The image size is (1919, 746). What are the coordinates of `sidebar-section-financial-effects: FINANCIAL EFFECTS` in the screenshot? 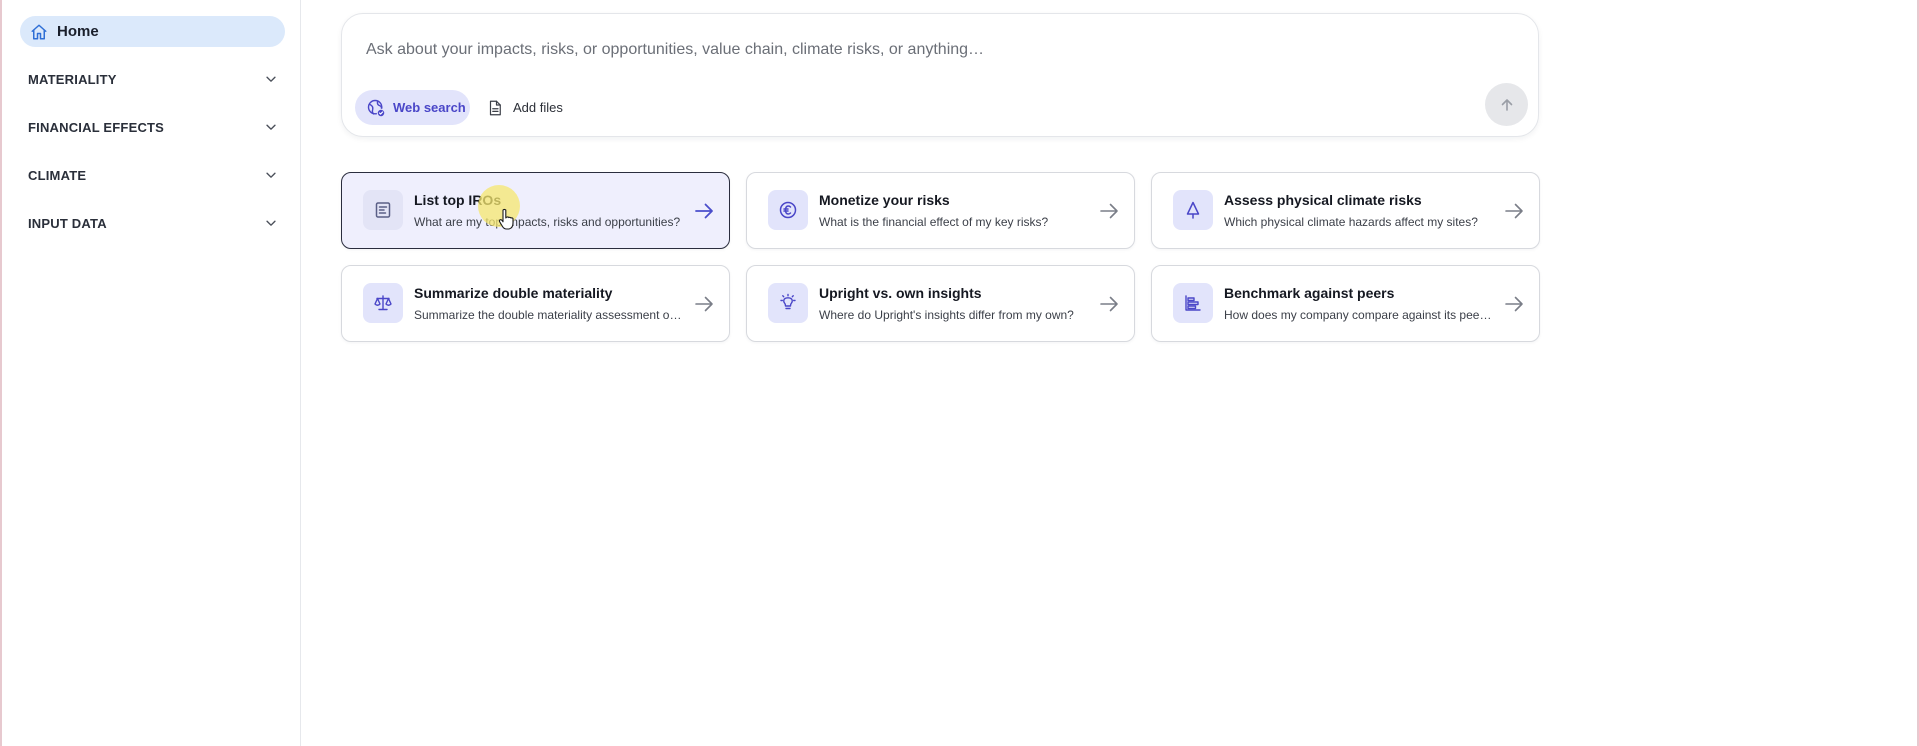 It's located at (153, 127).